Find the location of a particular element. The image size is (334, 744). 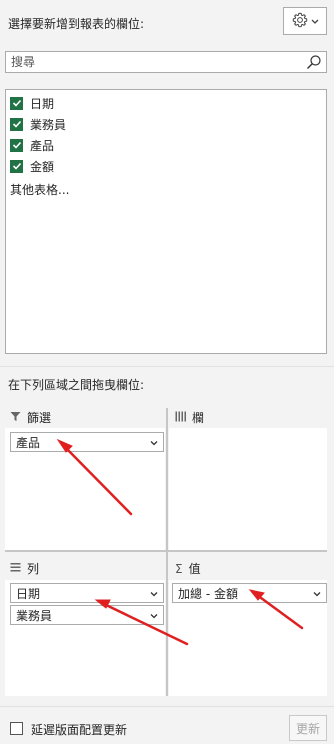

columns-label: 欄 is located at coordinates (198, 418).